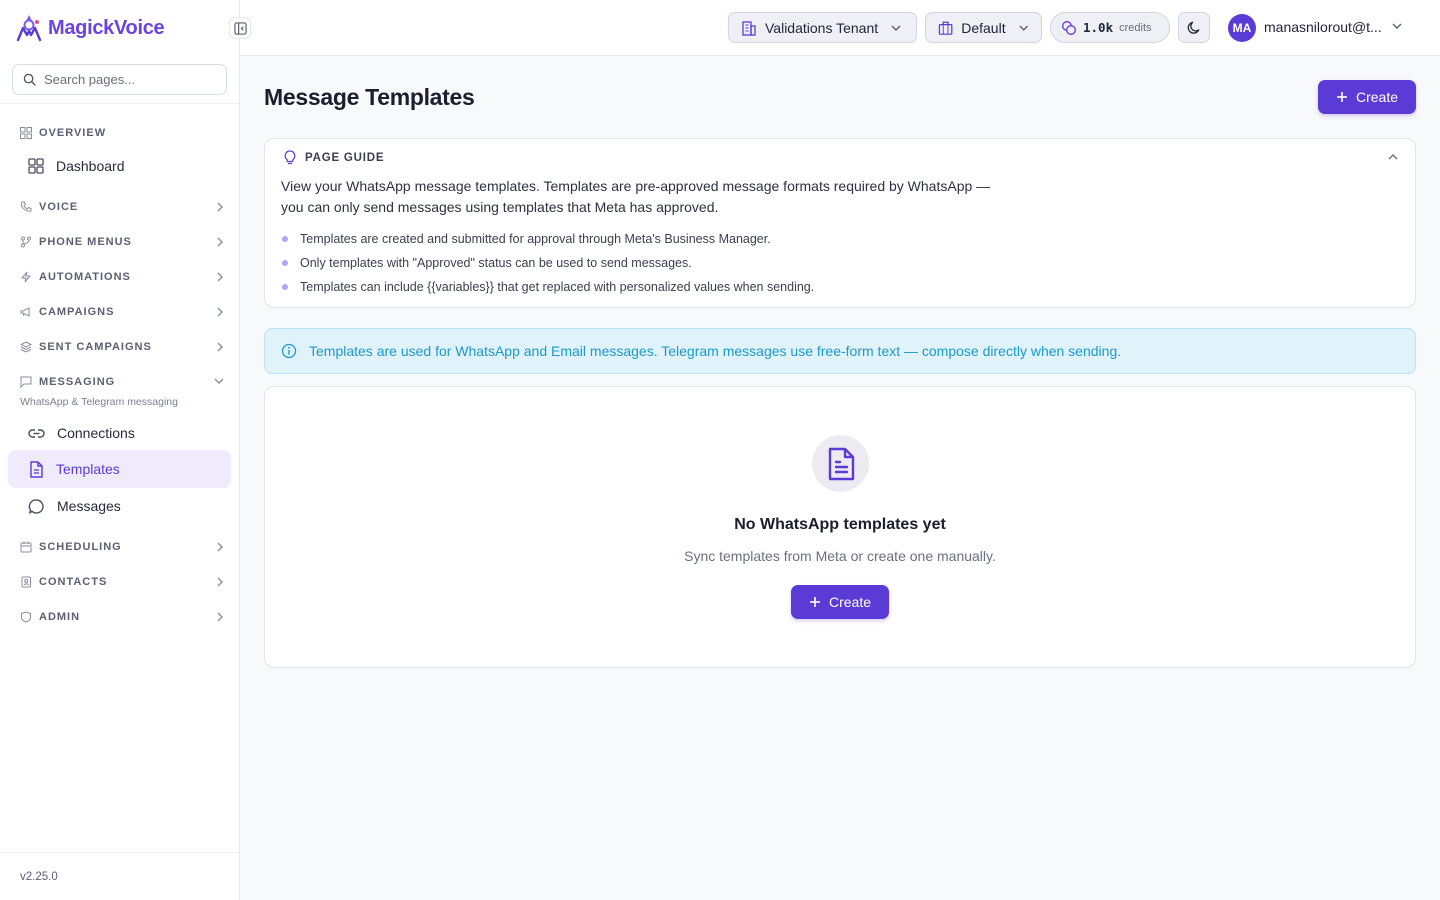 Image resolution: width=1440 pixels, height=900 pixels. I want to click on page-guide-title: PAGE GUIDE, so click(345, 158).